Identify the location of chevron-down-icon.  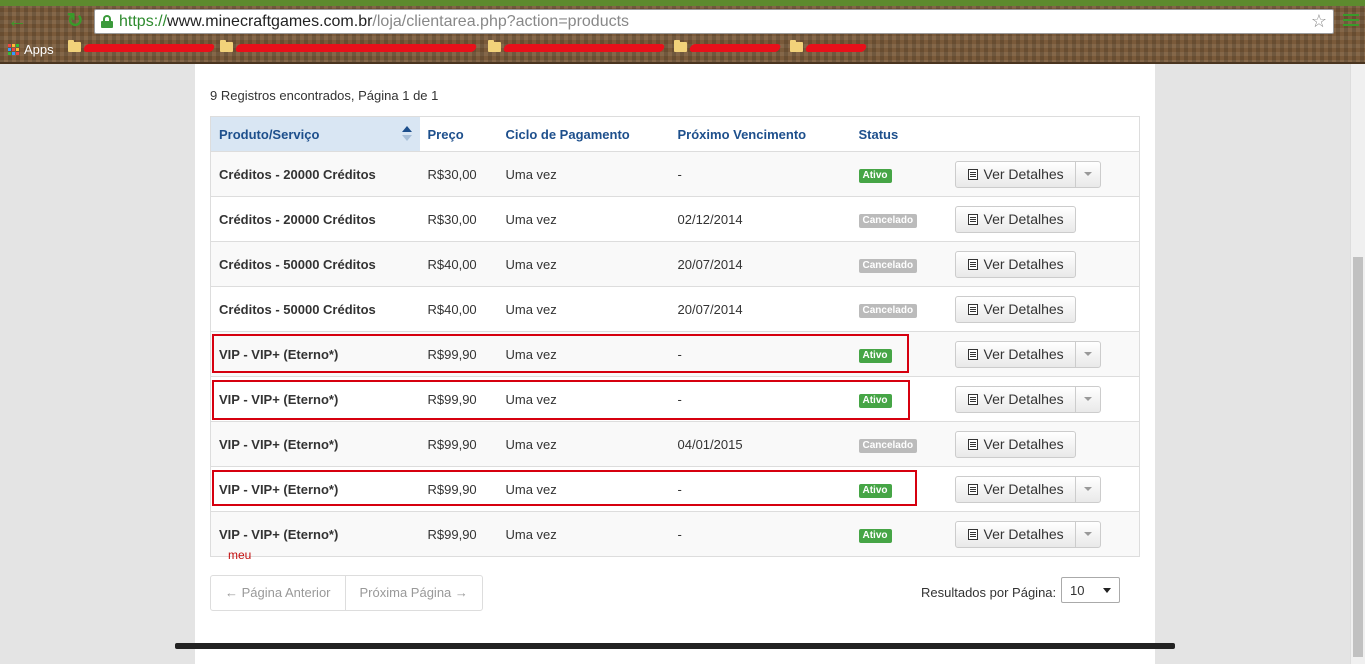
(1107, 590).